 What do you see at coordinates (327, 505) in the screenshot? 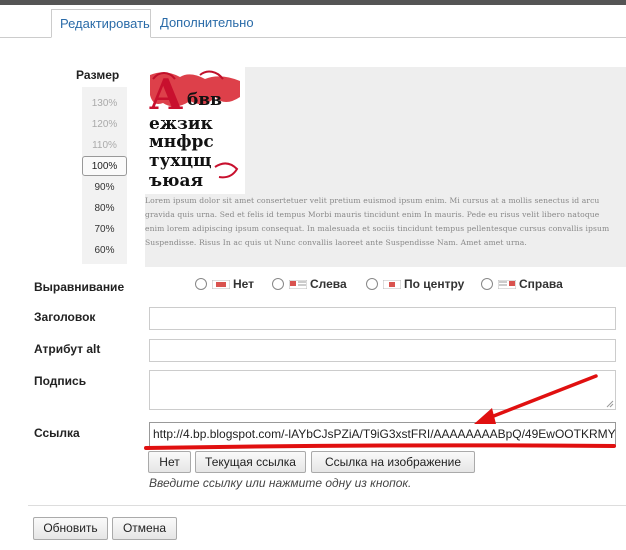
I see `footer-divider` at bounding box center [327, 505].